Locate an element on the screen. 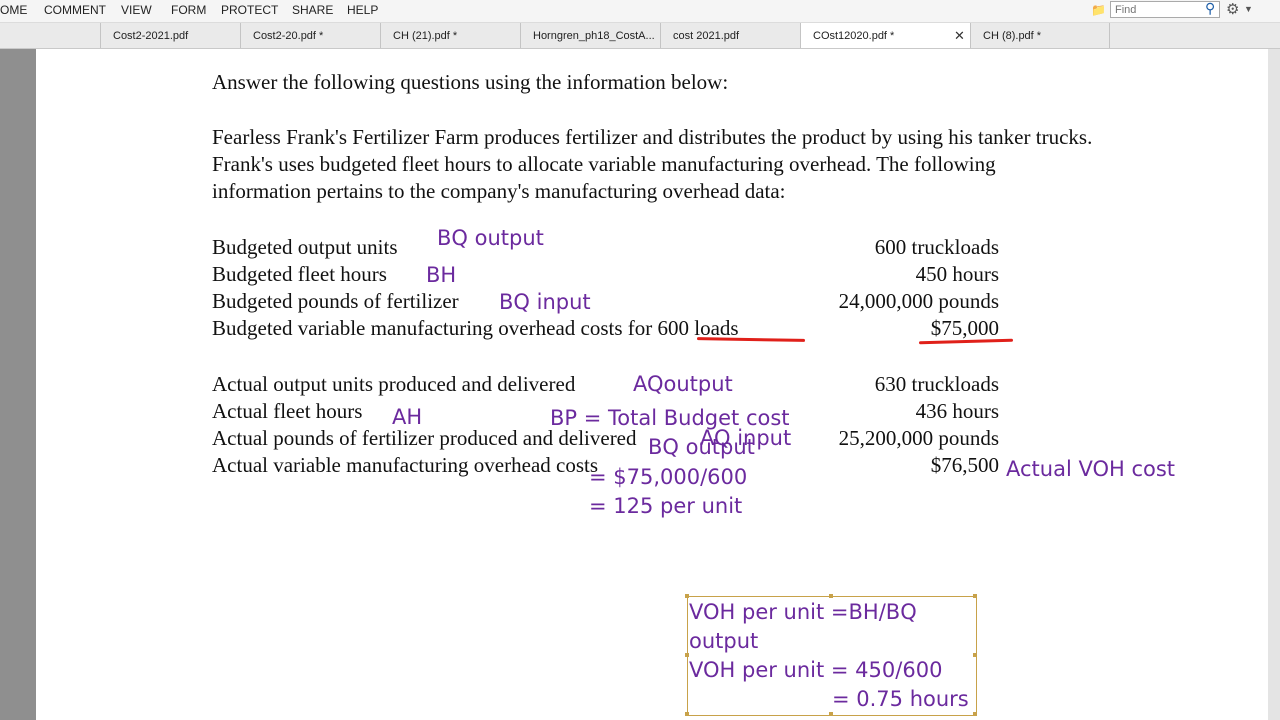  annotation-bh: BH is located at coordinates (441, 275).